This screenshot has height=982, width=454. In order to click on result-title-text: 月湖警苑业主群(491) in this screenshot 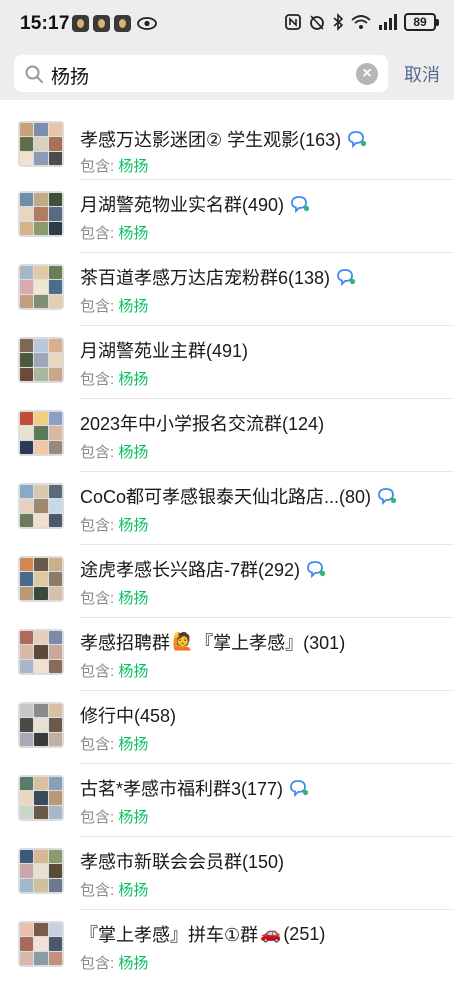, I will do `click(164, 351)`.